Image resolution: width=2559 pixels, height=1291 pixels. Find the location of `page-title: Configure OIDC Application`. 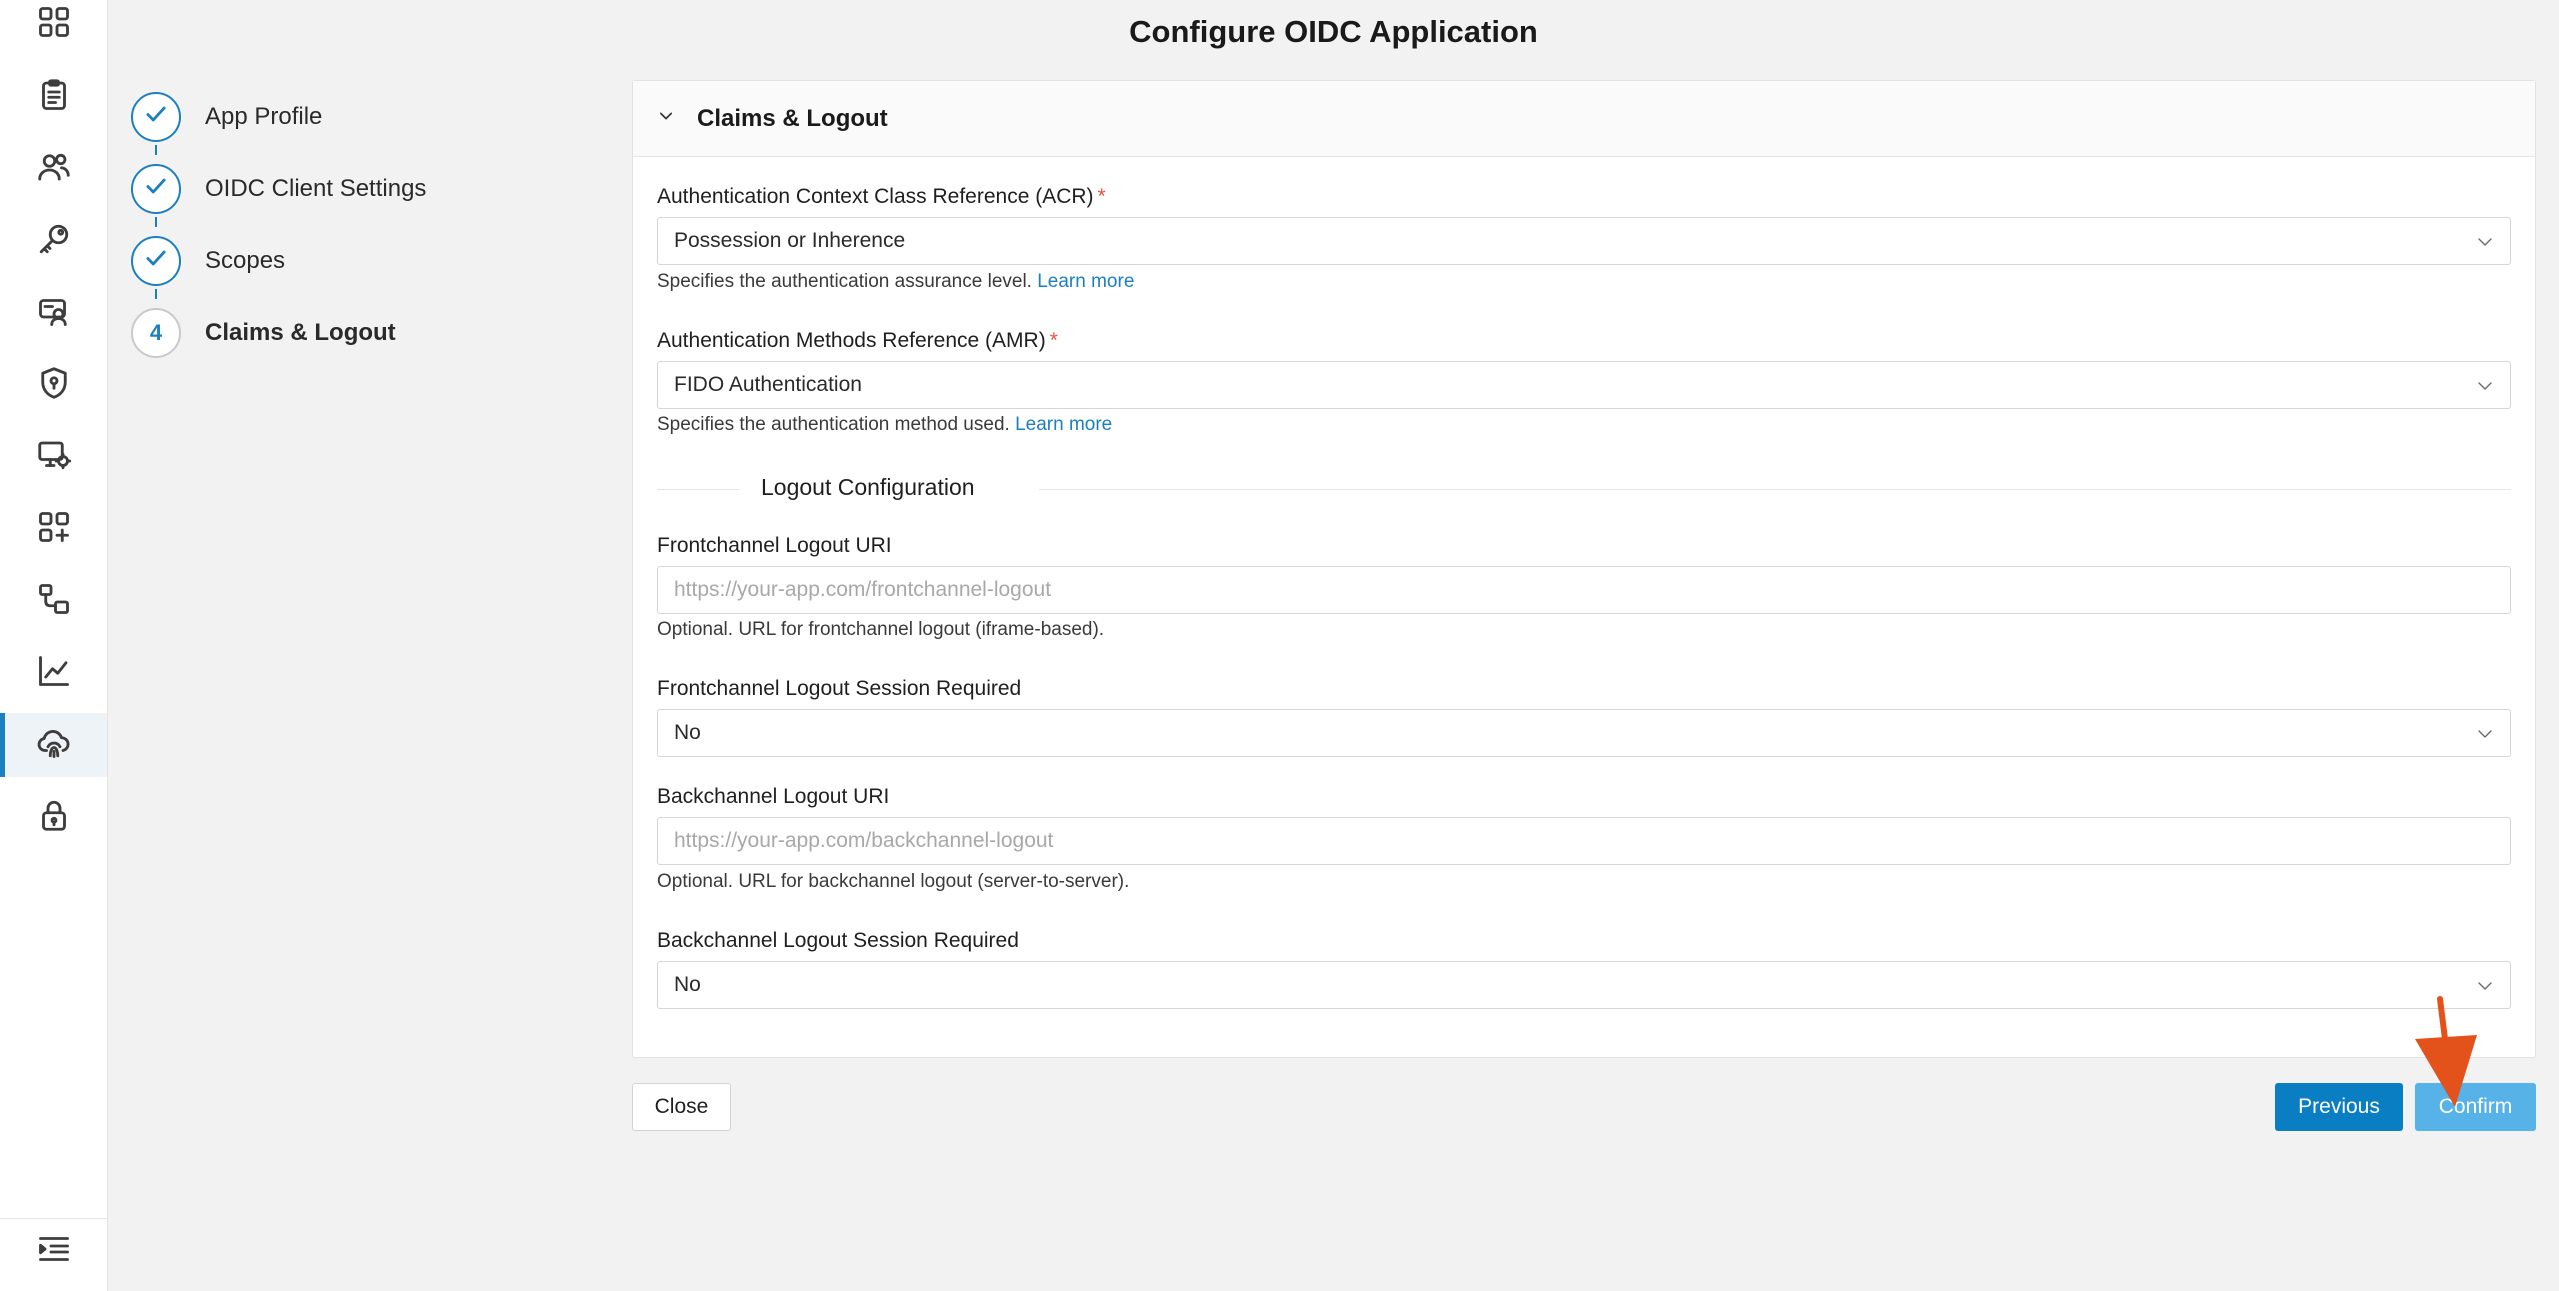

page-title: Configure OIDC Application is located at coordinates (1333, 31).